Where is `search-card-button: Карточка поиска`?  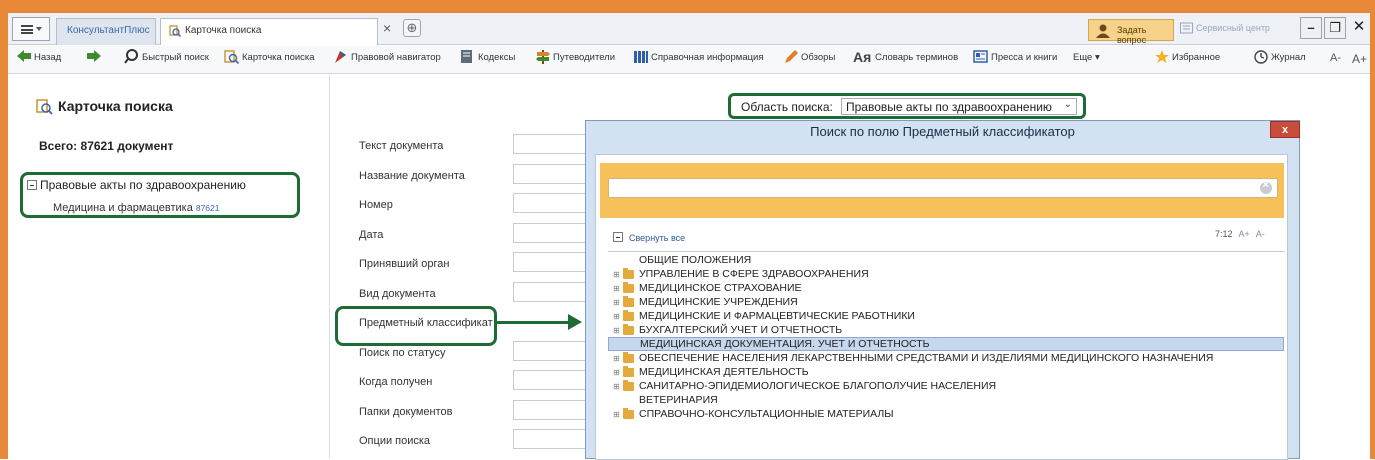 search-card-button: Карточка поиска is located at coordinates (269, 57).